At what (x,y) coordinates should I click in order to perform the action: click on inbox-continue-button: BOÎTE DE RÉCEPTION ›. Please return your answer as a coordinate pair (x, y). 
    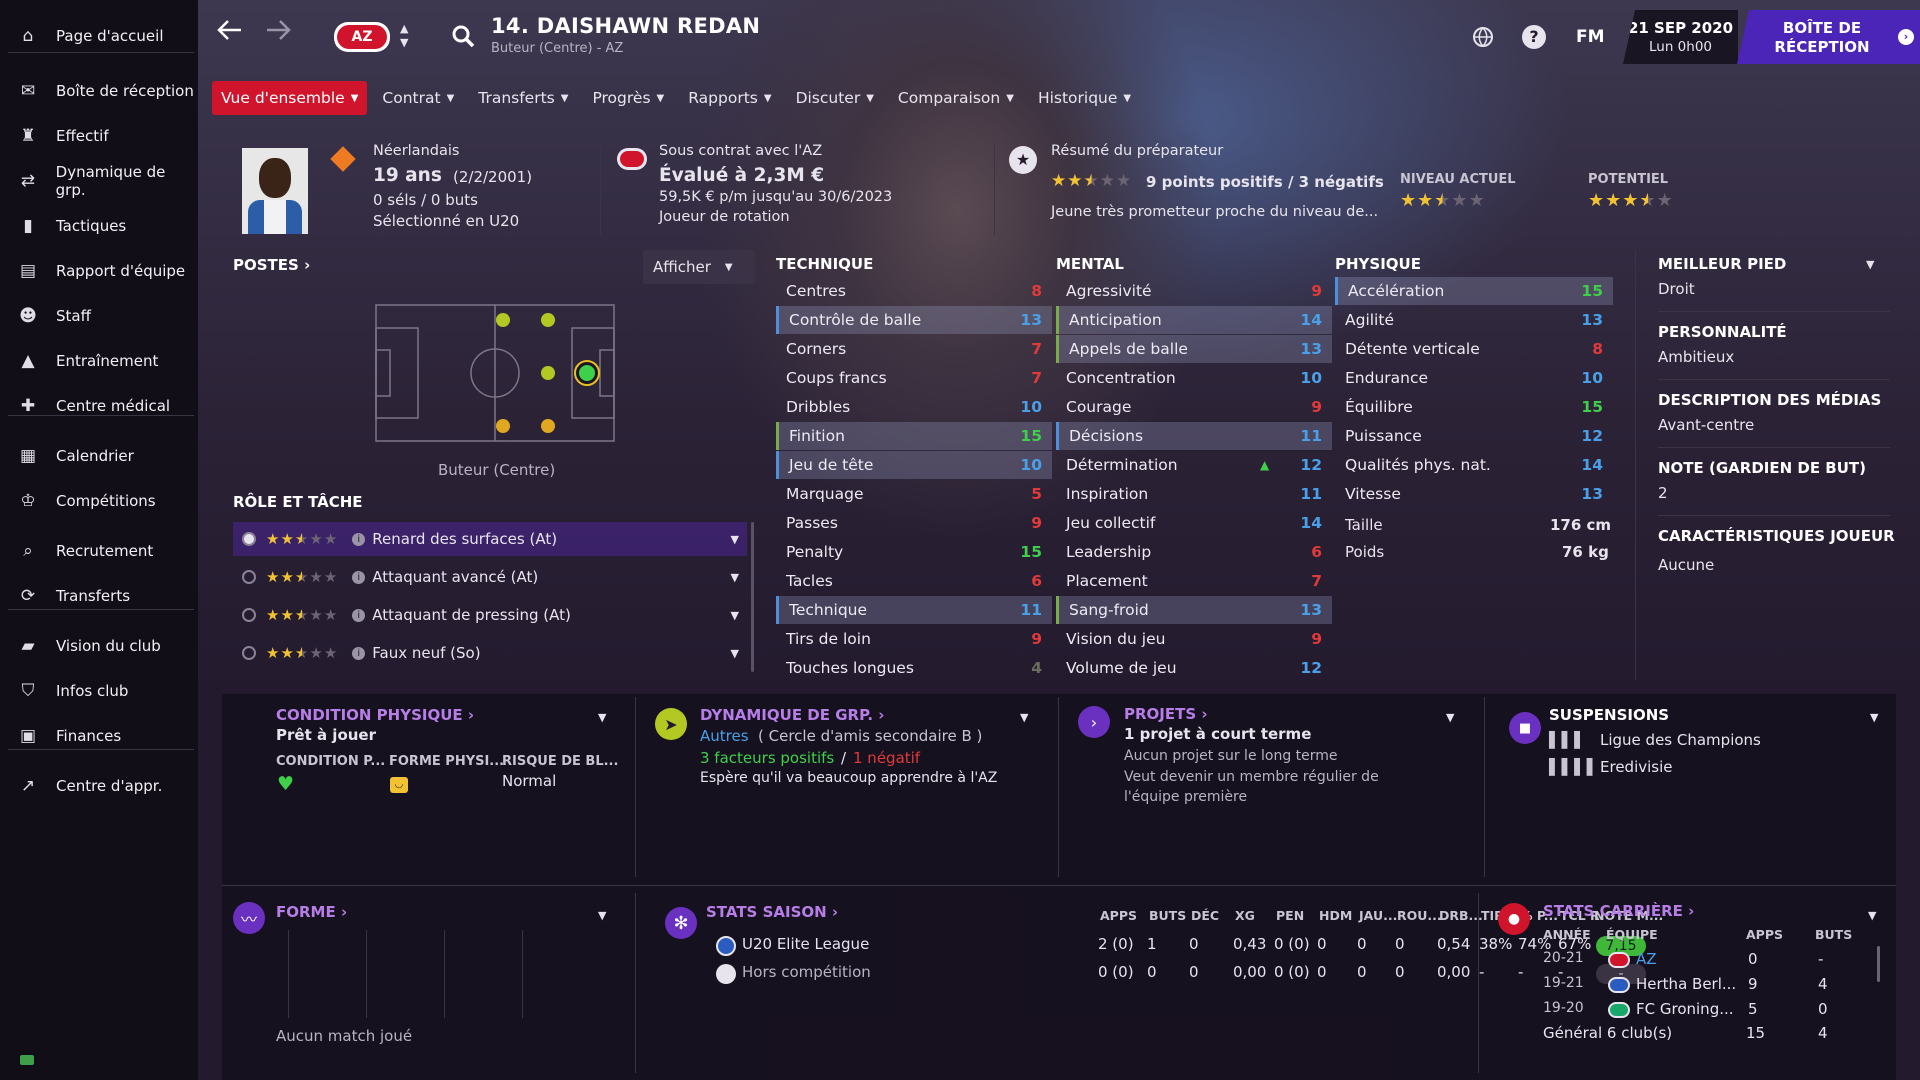
    Looking at the image, I should click on (1828, 37).